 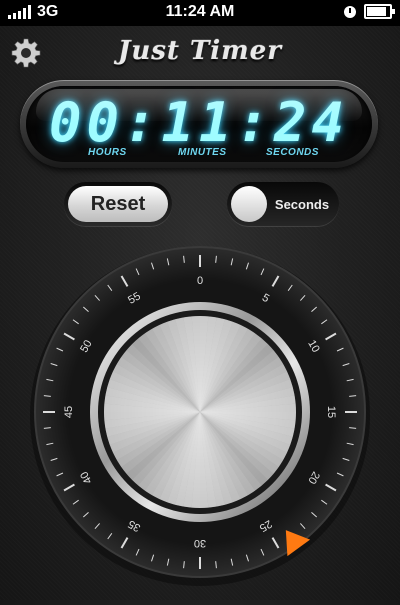 What do you see at coordinates (302, 204) in the screenshot?
I see `toggle-label: Seconds` at bounding box center [302, 204].